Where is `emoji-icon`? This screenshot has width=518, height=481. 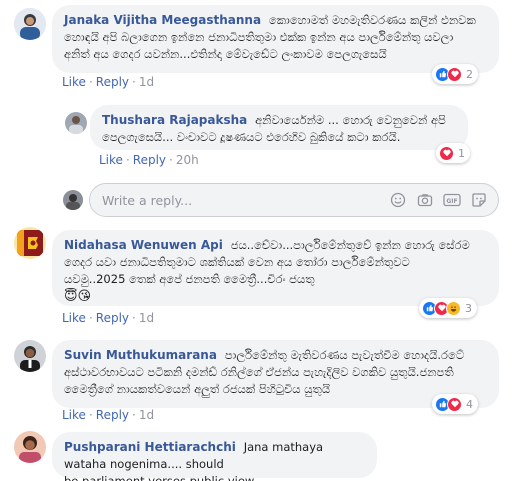
emoji-icon is located at coordinates (398, 200).